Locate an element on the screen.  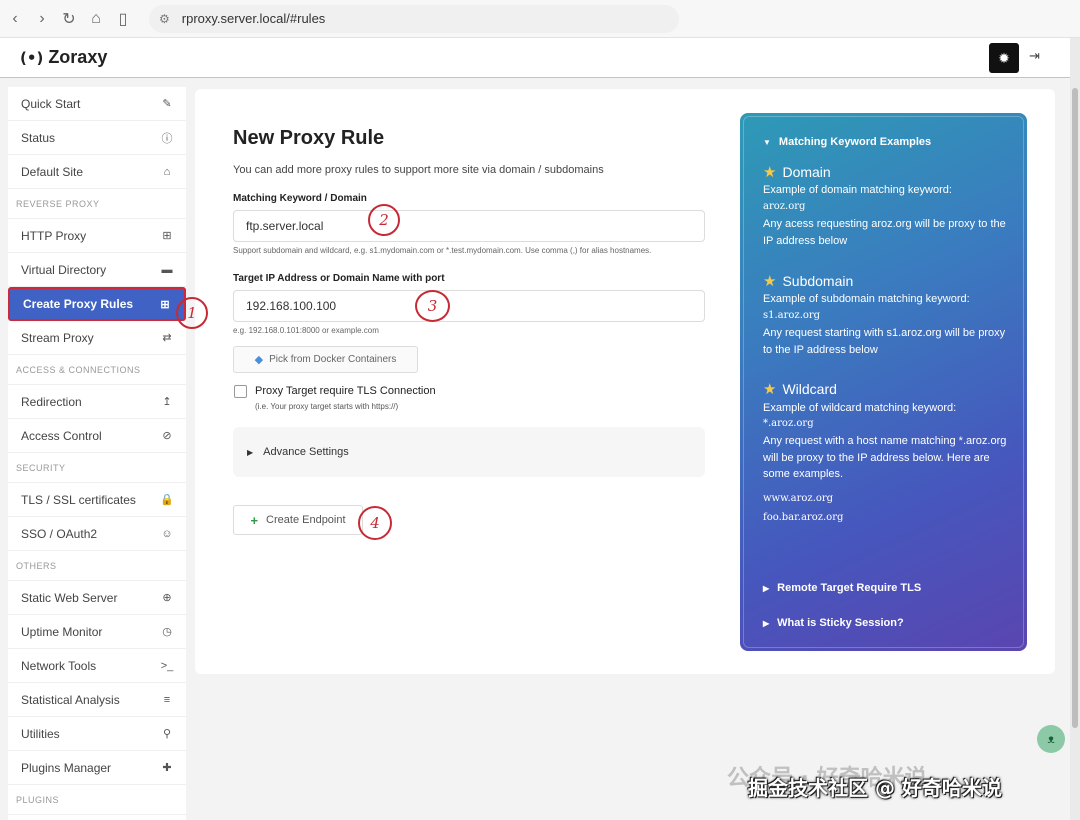
watermark-line2: 掘金技术社区 @ 好奇哈米说 is located at coordinates (875, 788).